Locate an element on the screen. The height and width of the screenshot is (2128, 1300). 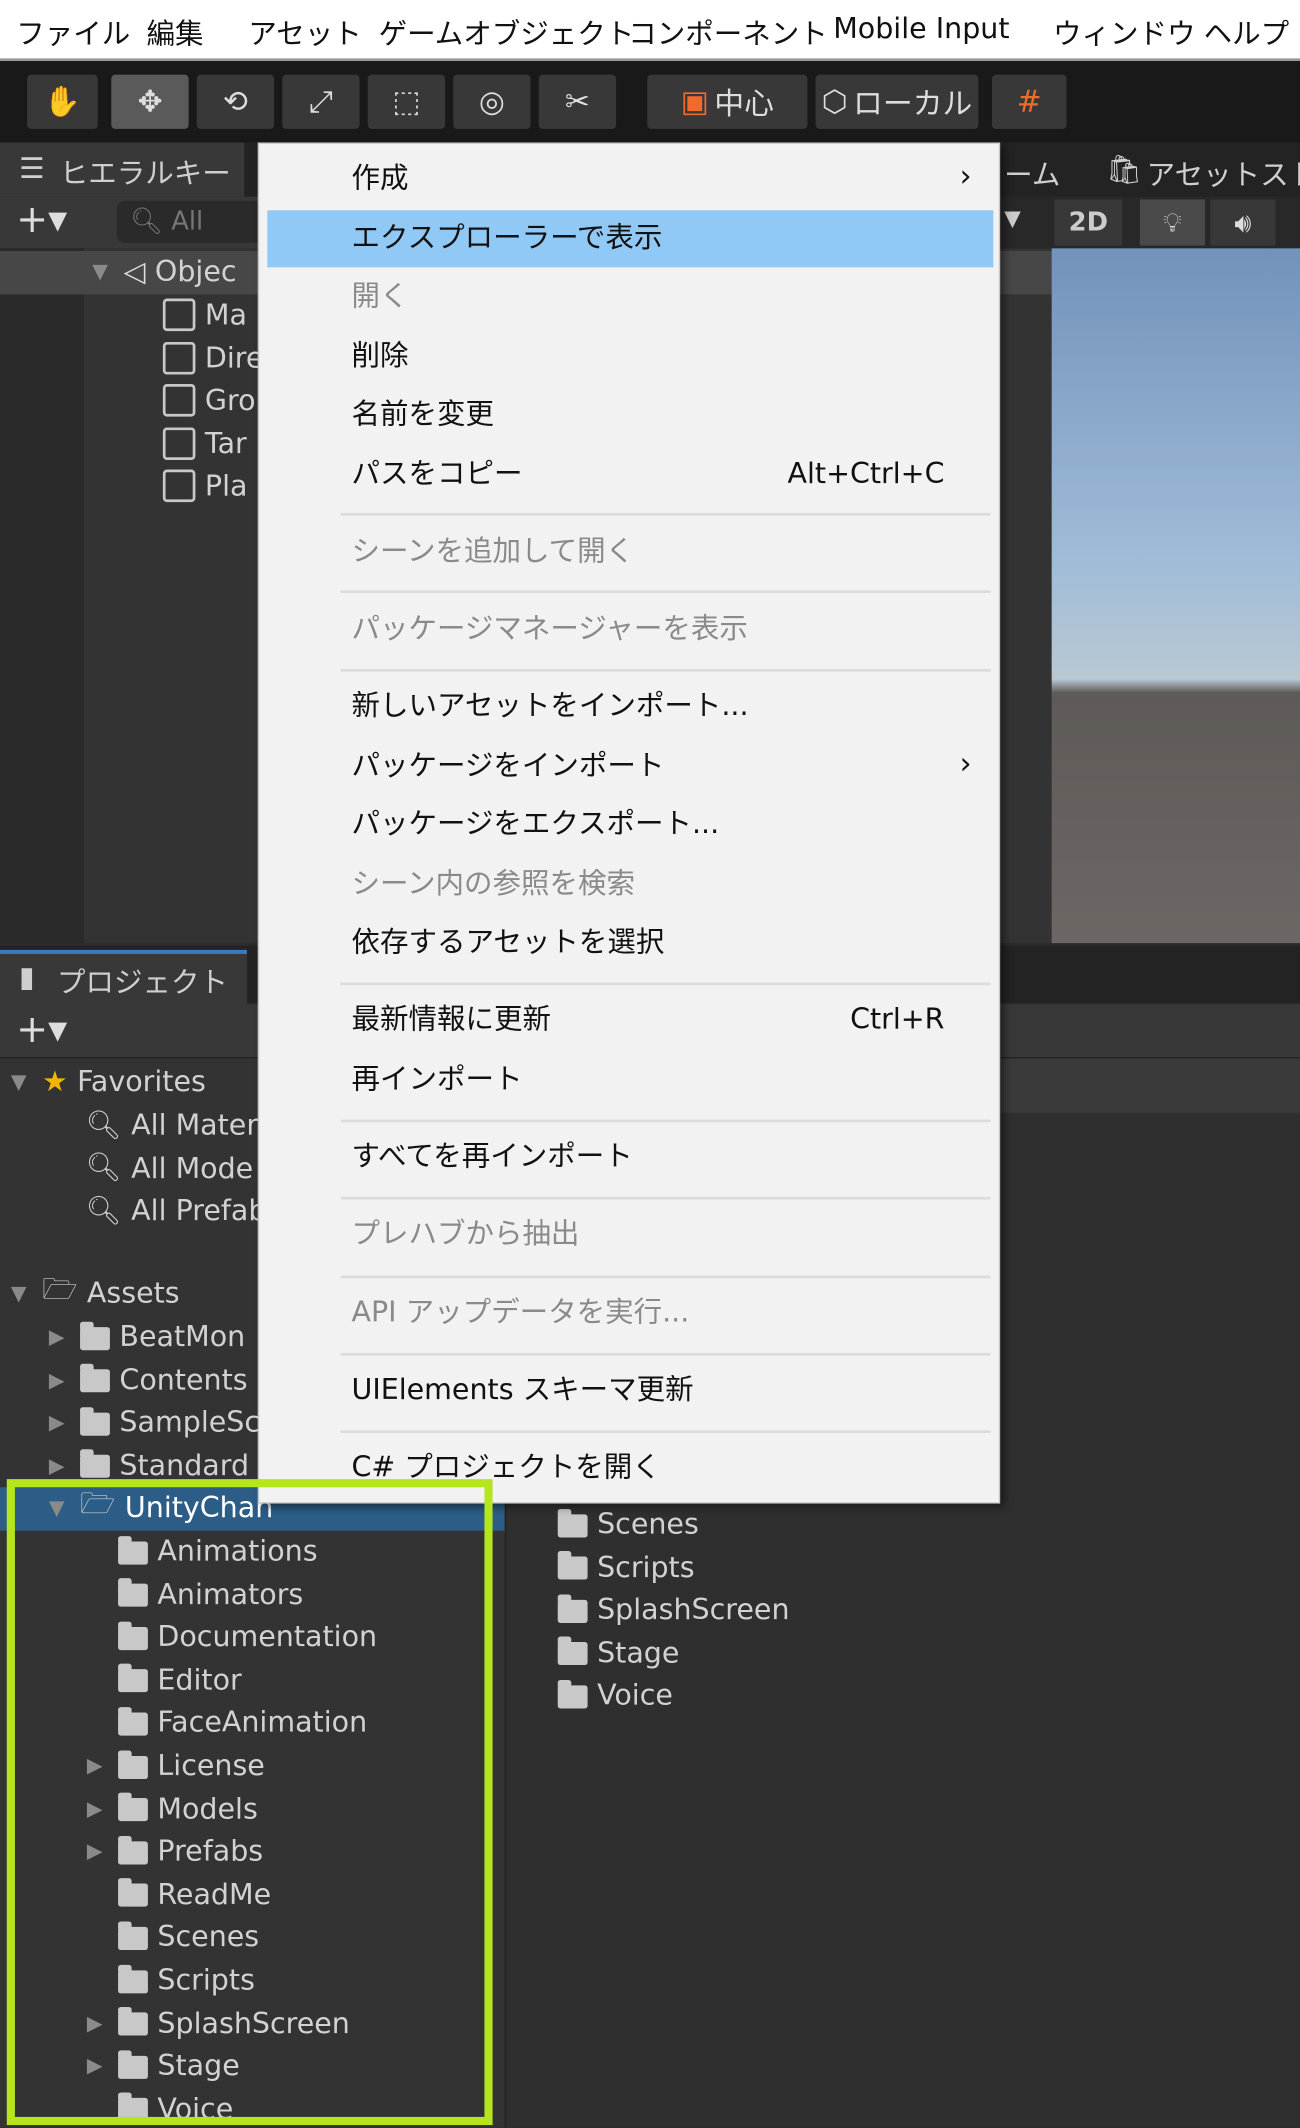
tree-label: Prefabs is located at coordinates (210, 1851).